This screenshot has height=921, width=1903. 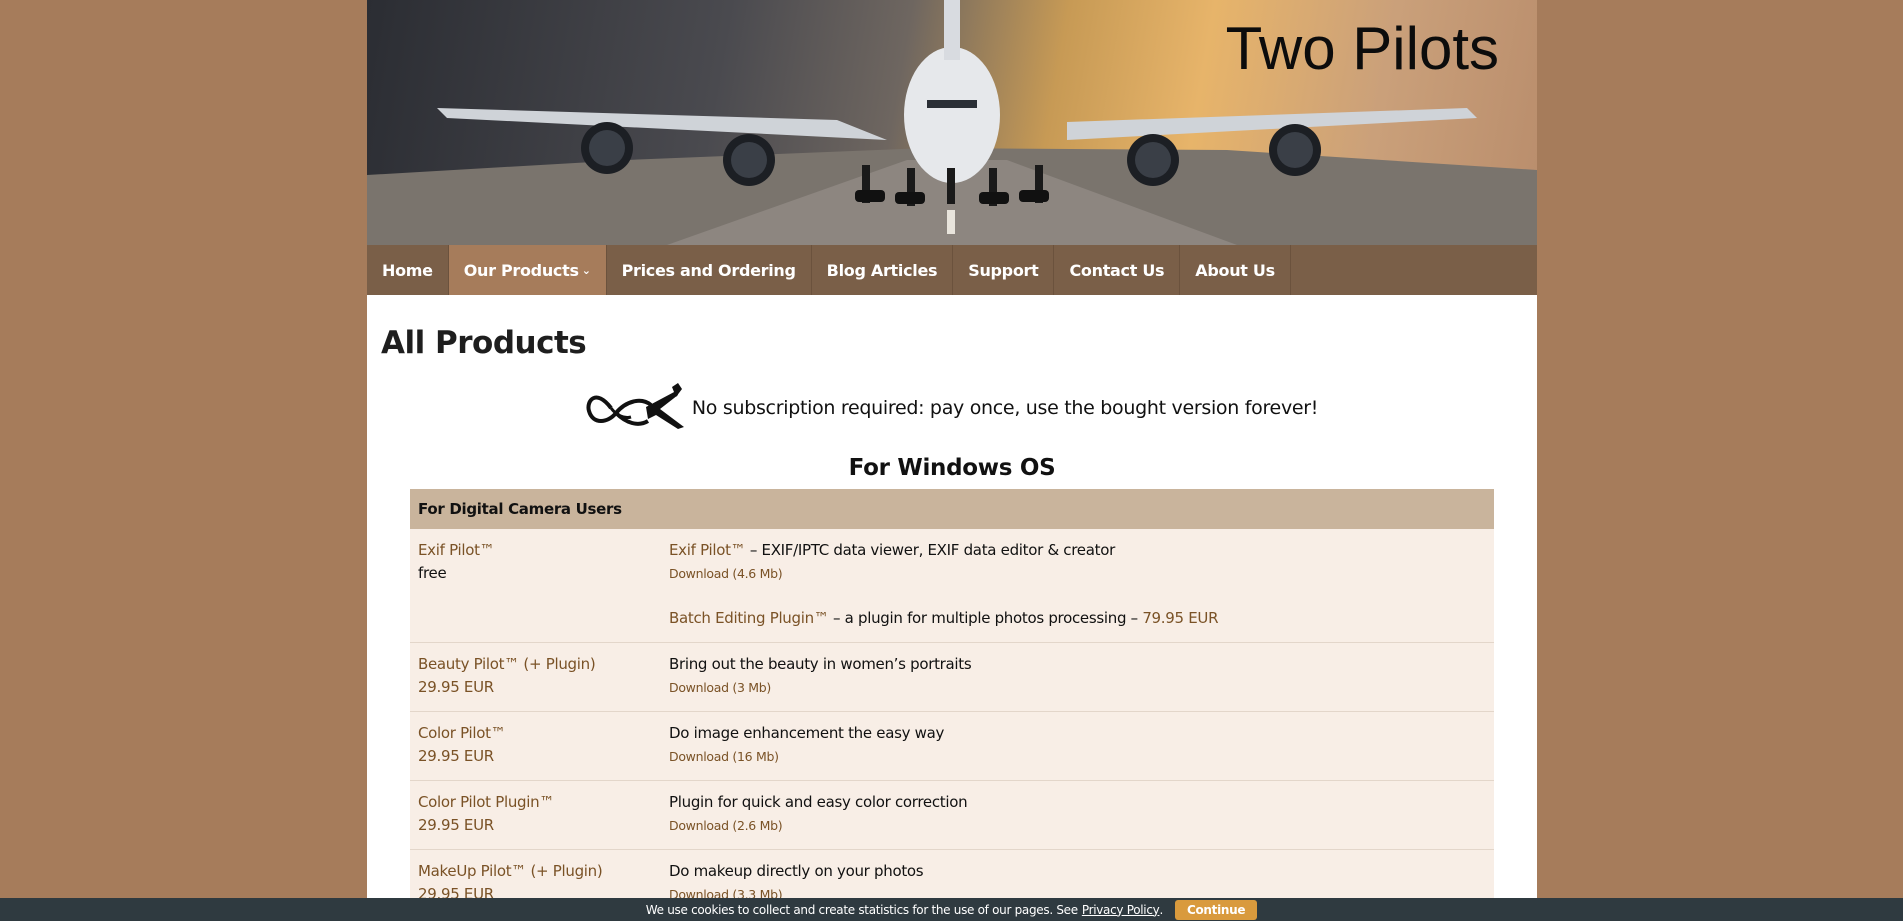 I want to click on nav-label: Support, so click(x=1003, y=270).